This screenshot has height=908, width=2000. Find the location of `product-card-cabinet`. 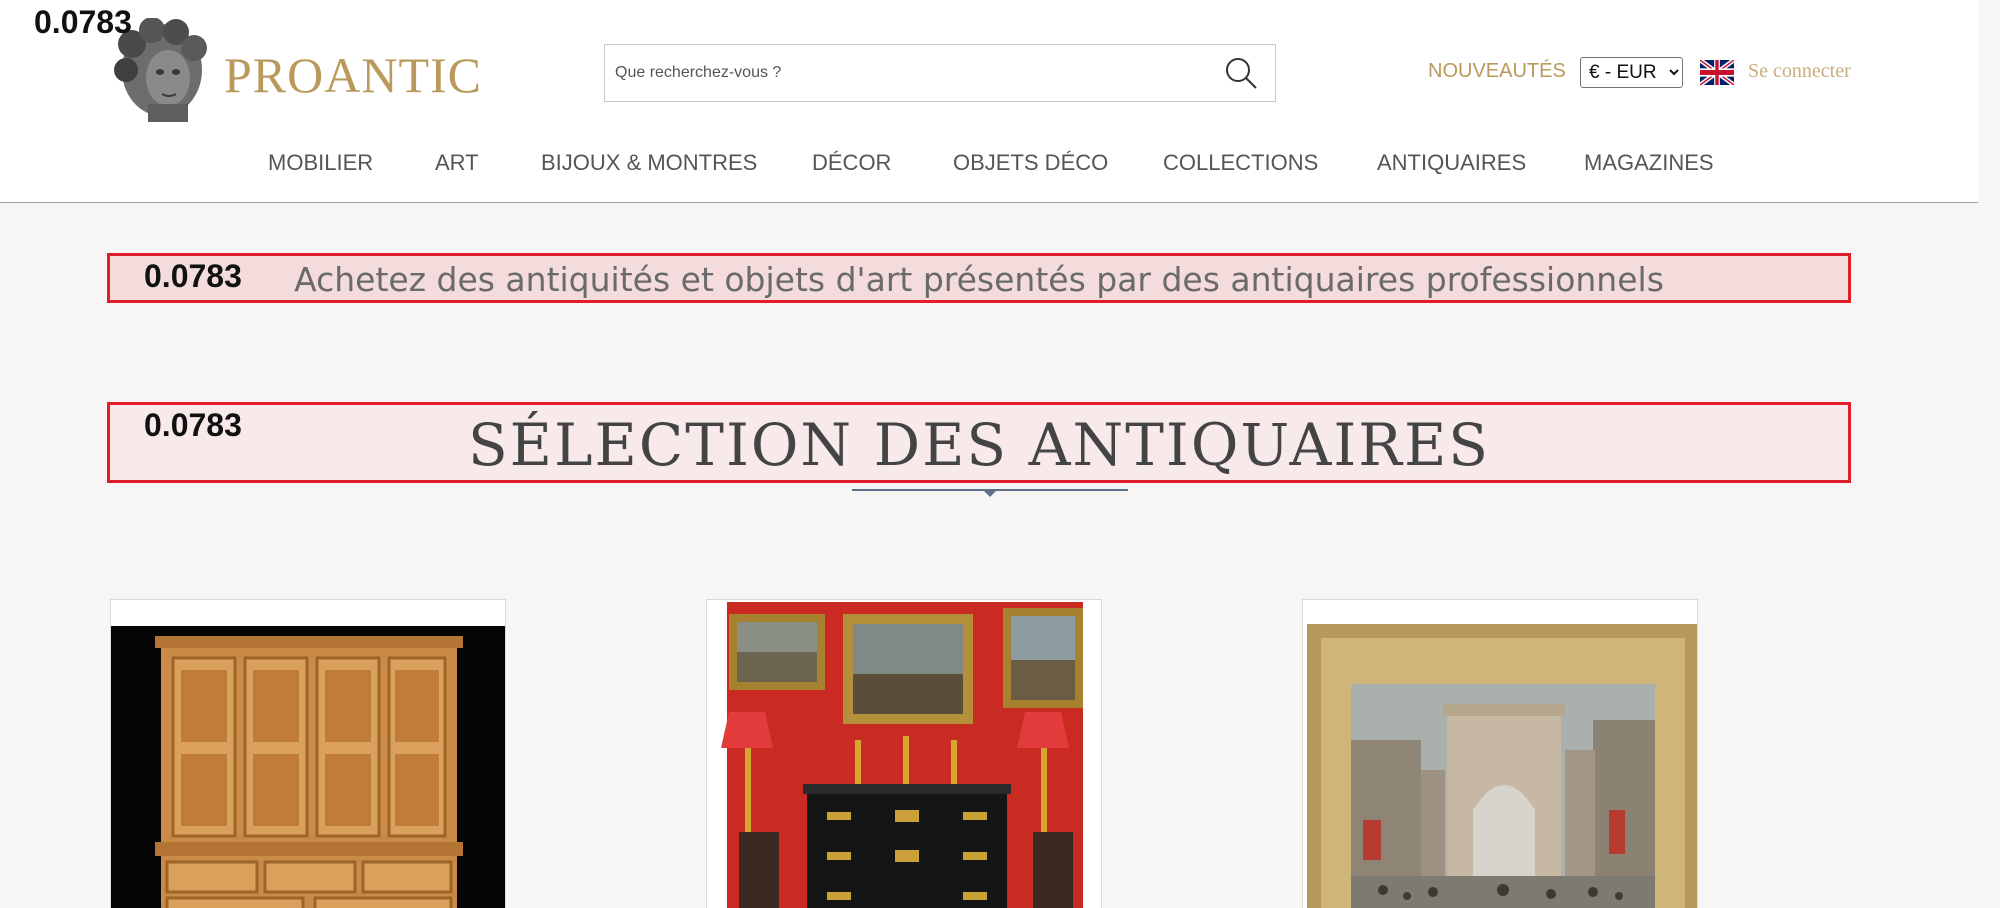

product-card-cabinet is located at coordinates (308, 753).